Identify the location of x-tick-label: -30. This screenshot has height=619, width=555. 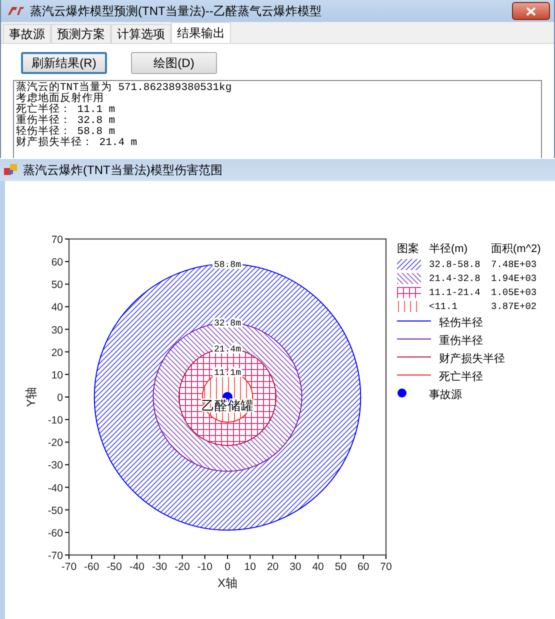
(160, 567).